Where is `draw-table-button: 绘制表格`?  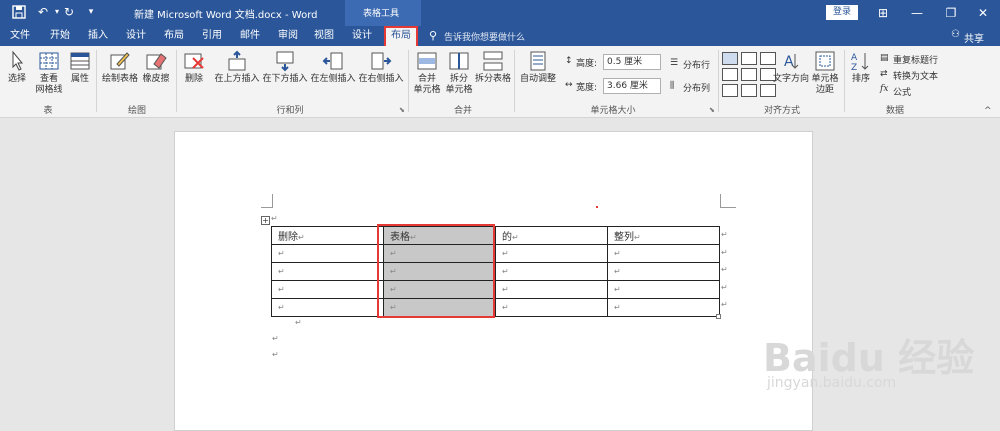
draw-table-button: 绘制表格 is located at coordinates (120, 67).